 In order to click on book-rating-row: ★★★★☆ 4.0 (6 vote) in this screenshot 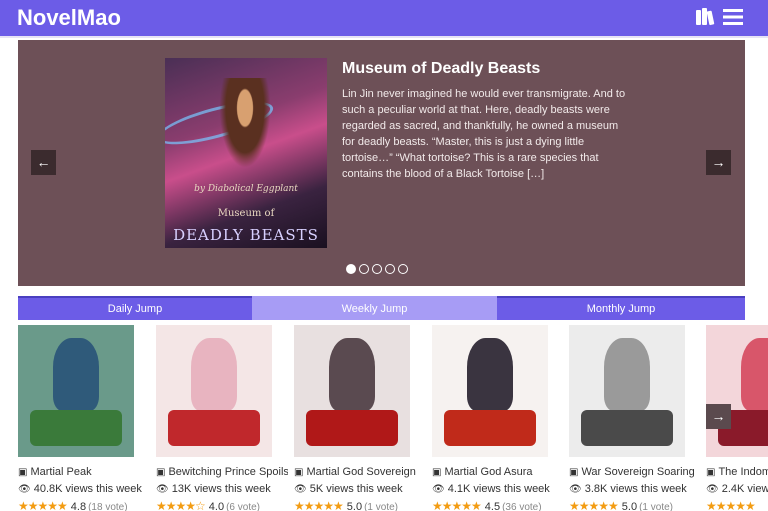, I will do `click(222, 505)`.